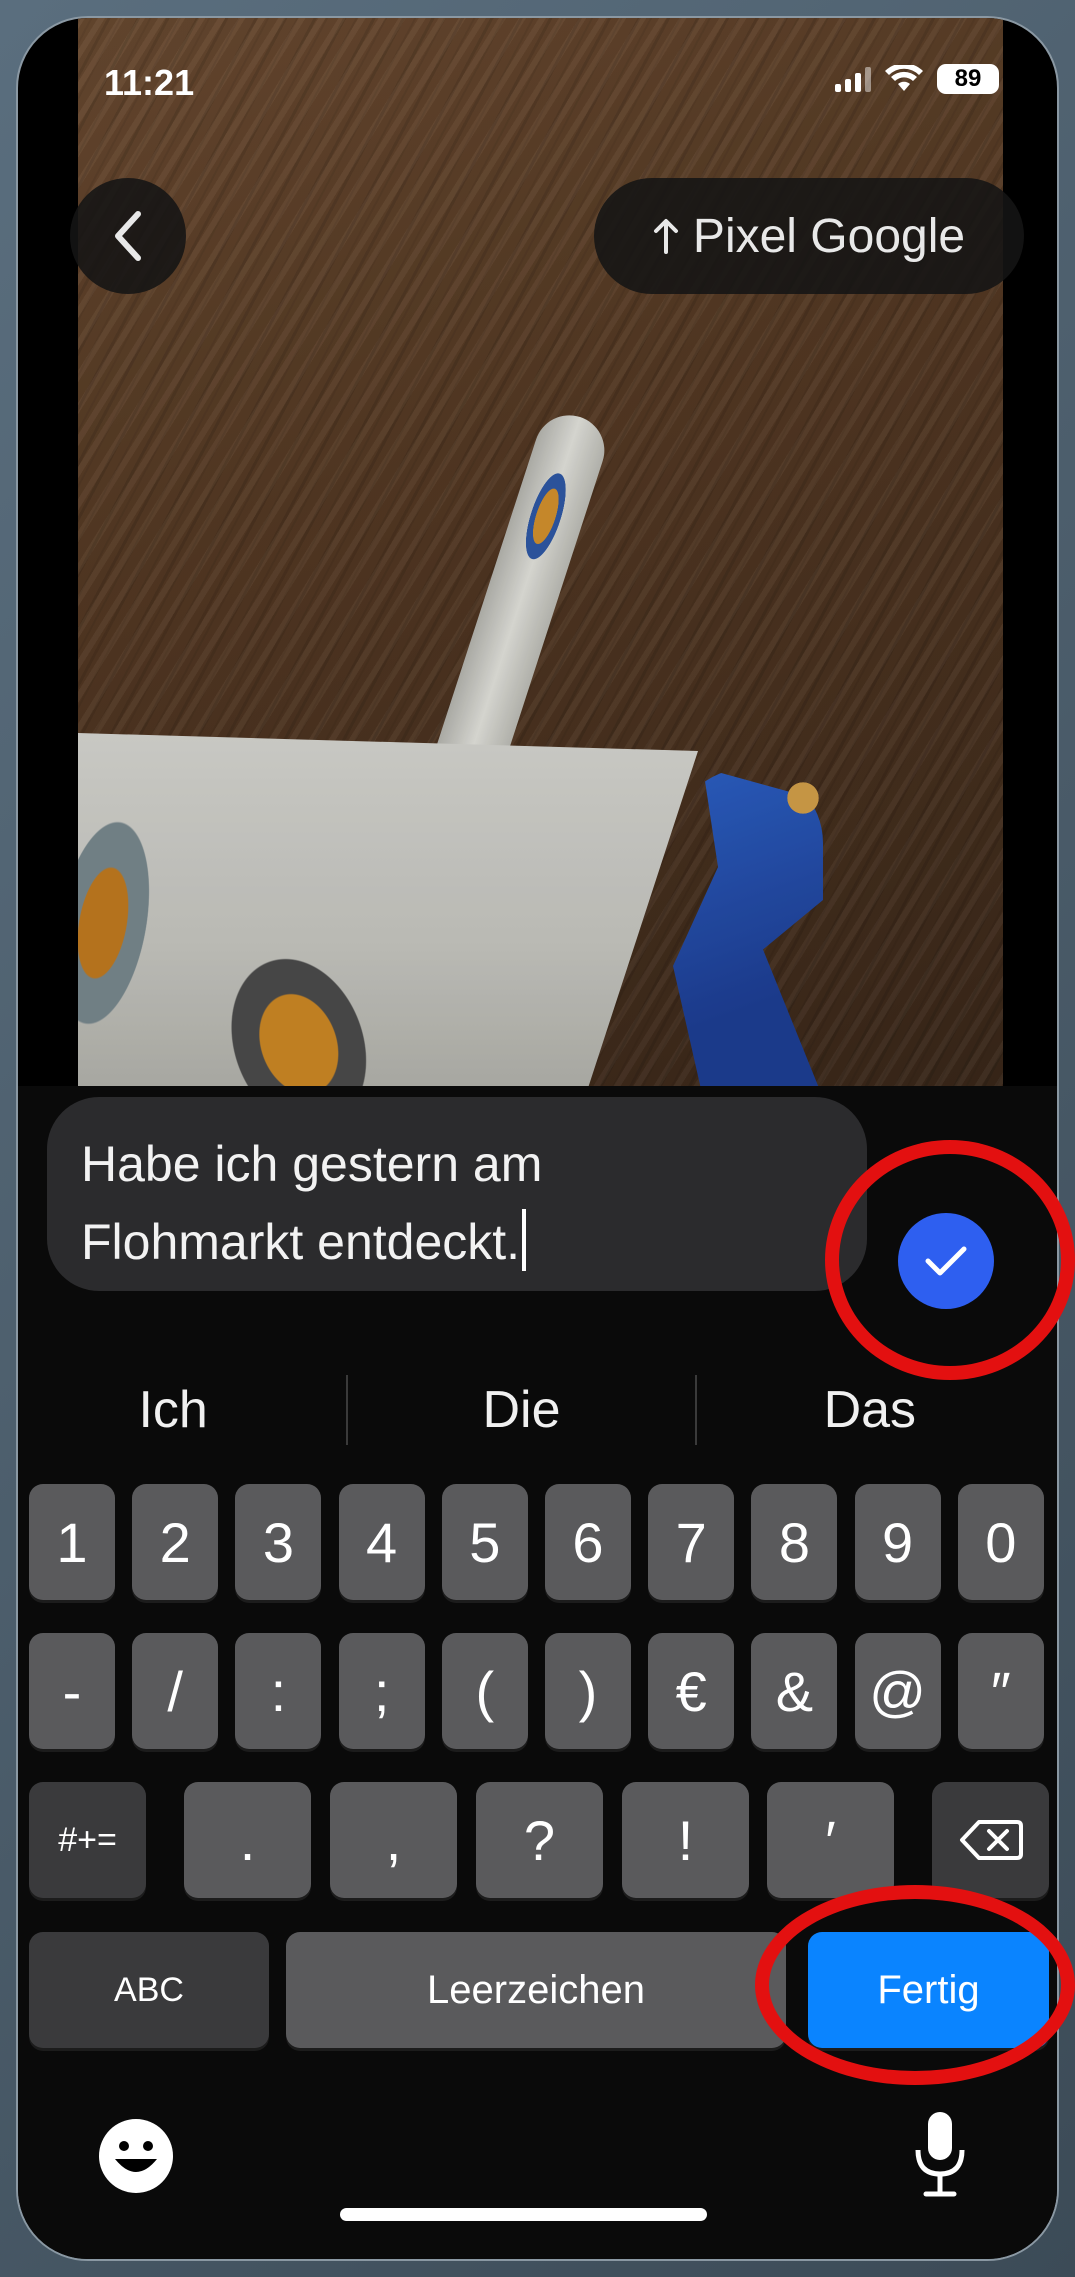 The width and height of the screenshot is (1075, 2277). I want to click on highlight-ring-confirm, so click(950, 1260).